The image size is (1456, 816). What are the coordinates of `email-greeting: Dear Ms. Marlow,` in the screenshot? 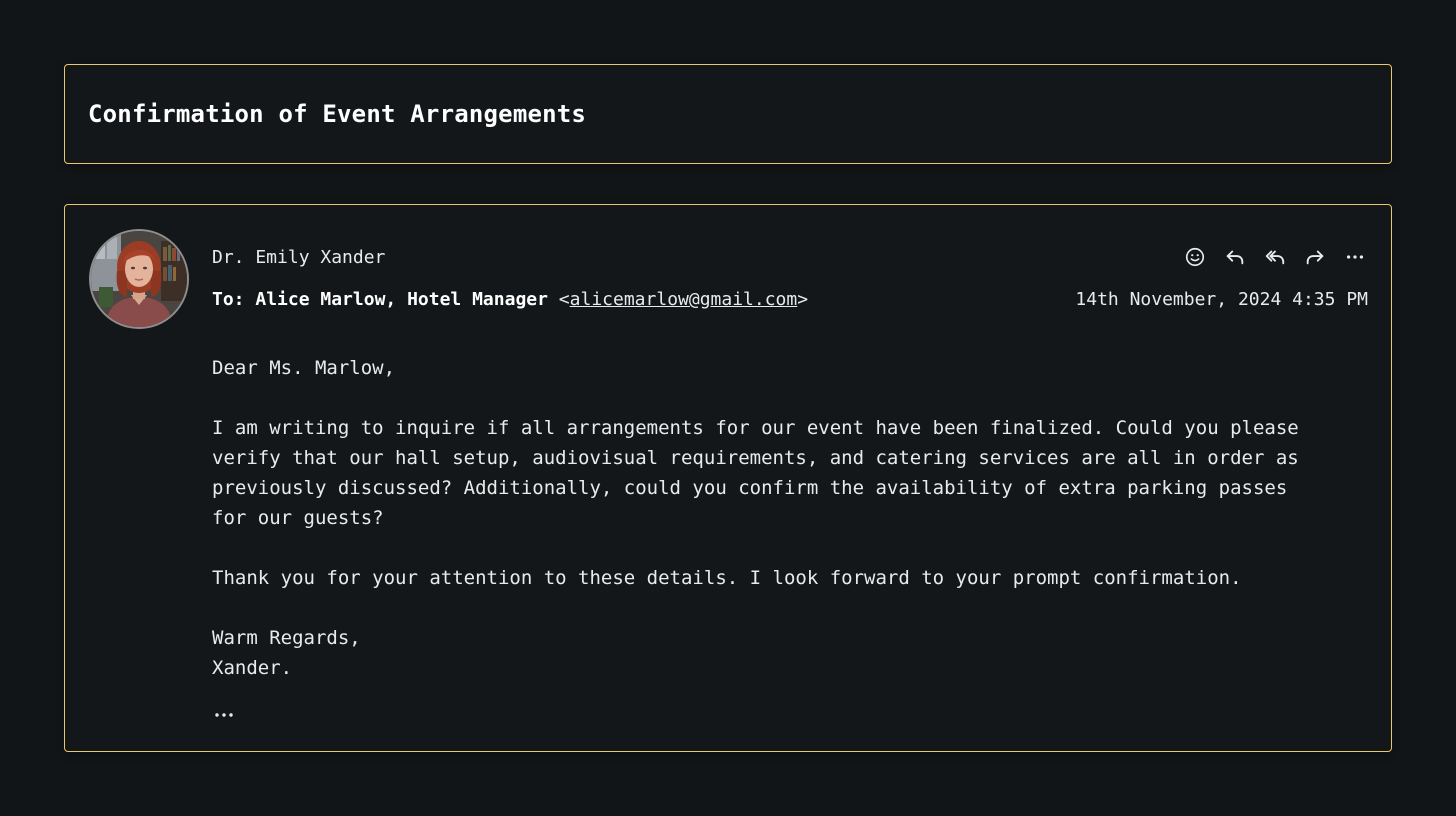 It's located at (304, 368).